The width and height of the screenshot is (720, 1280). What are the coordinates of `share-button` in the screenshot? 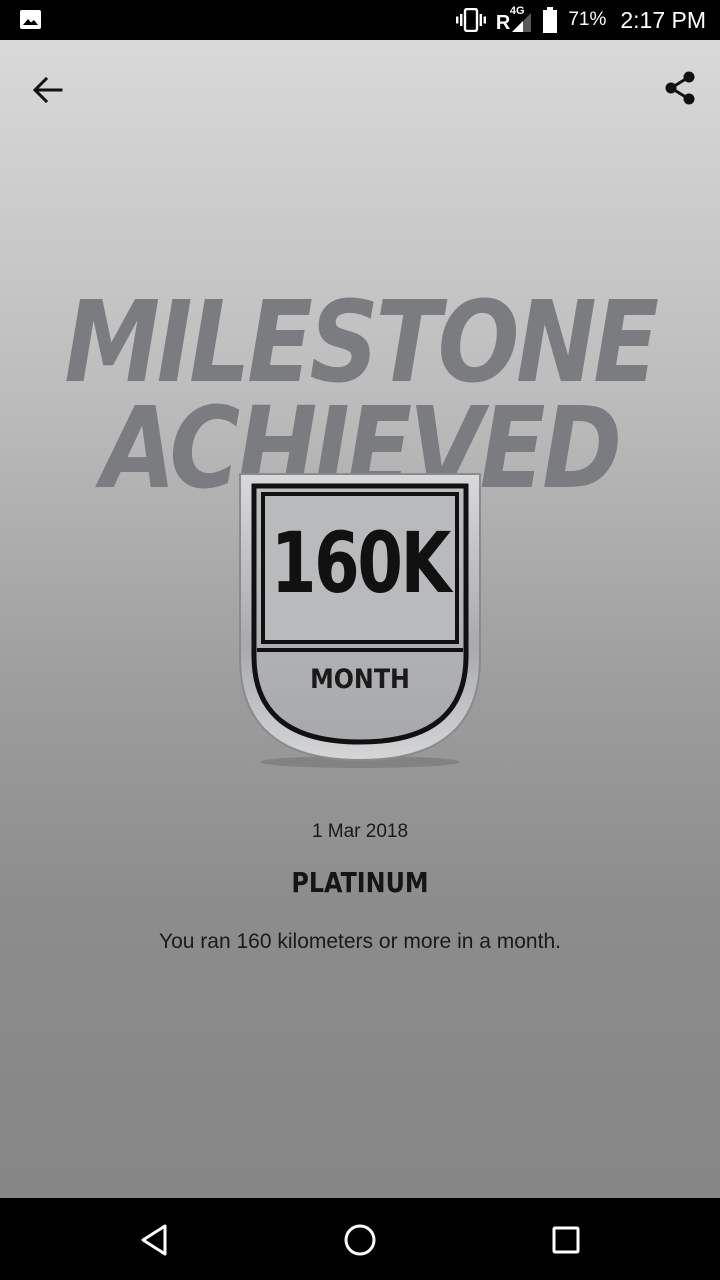 It's located at (680, 88).